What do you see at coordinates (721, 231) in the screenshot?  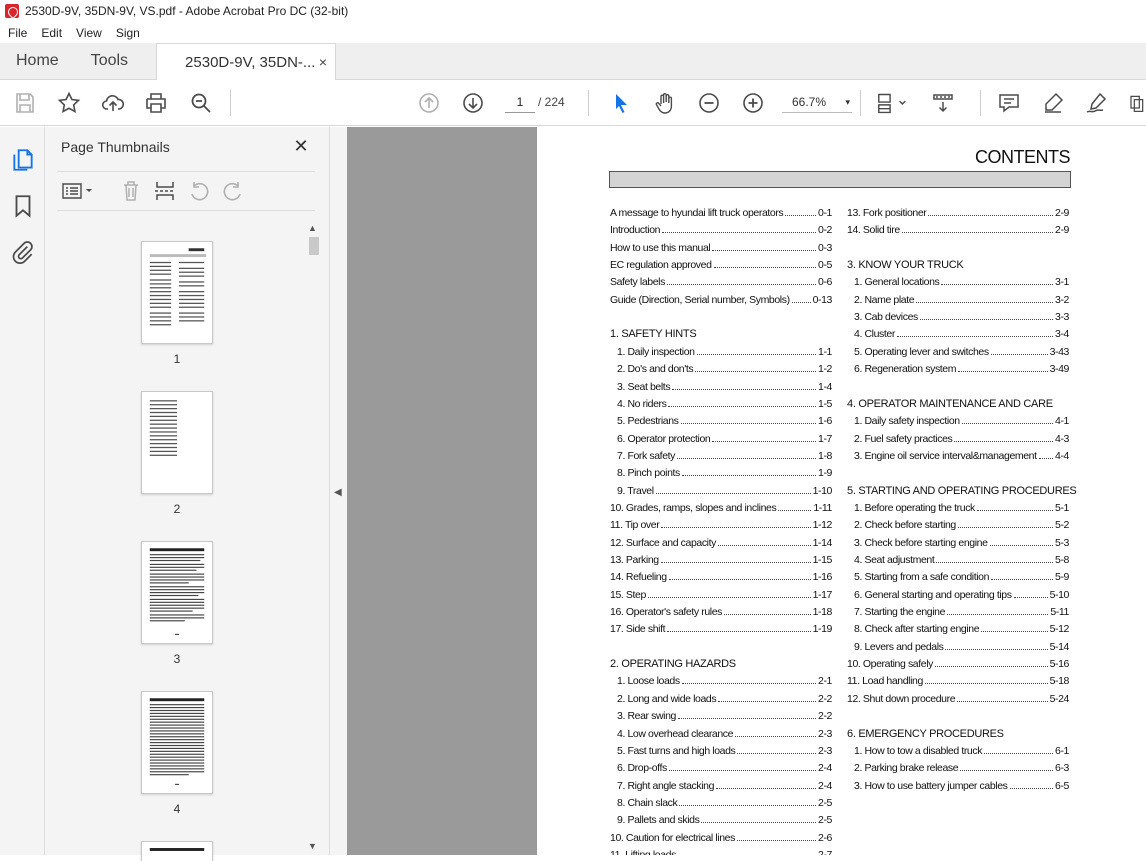 I see `toc-entry: Introduction 0-2` at bounding box center [721, 231].